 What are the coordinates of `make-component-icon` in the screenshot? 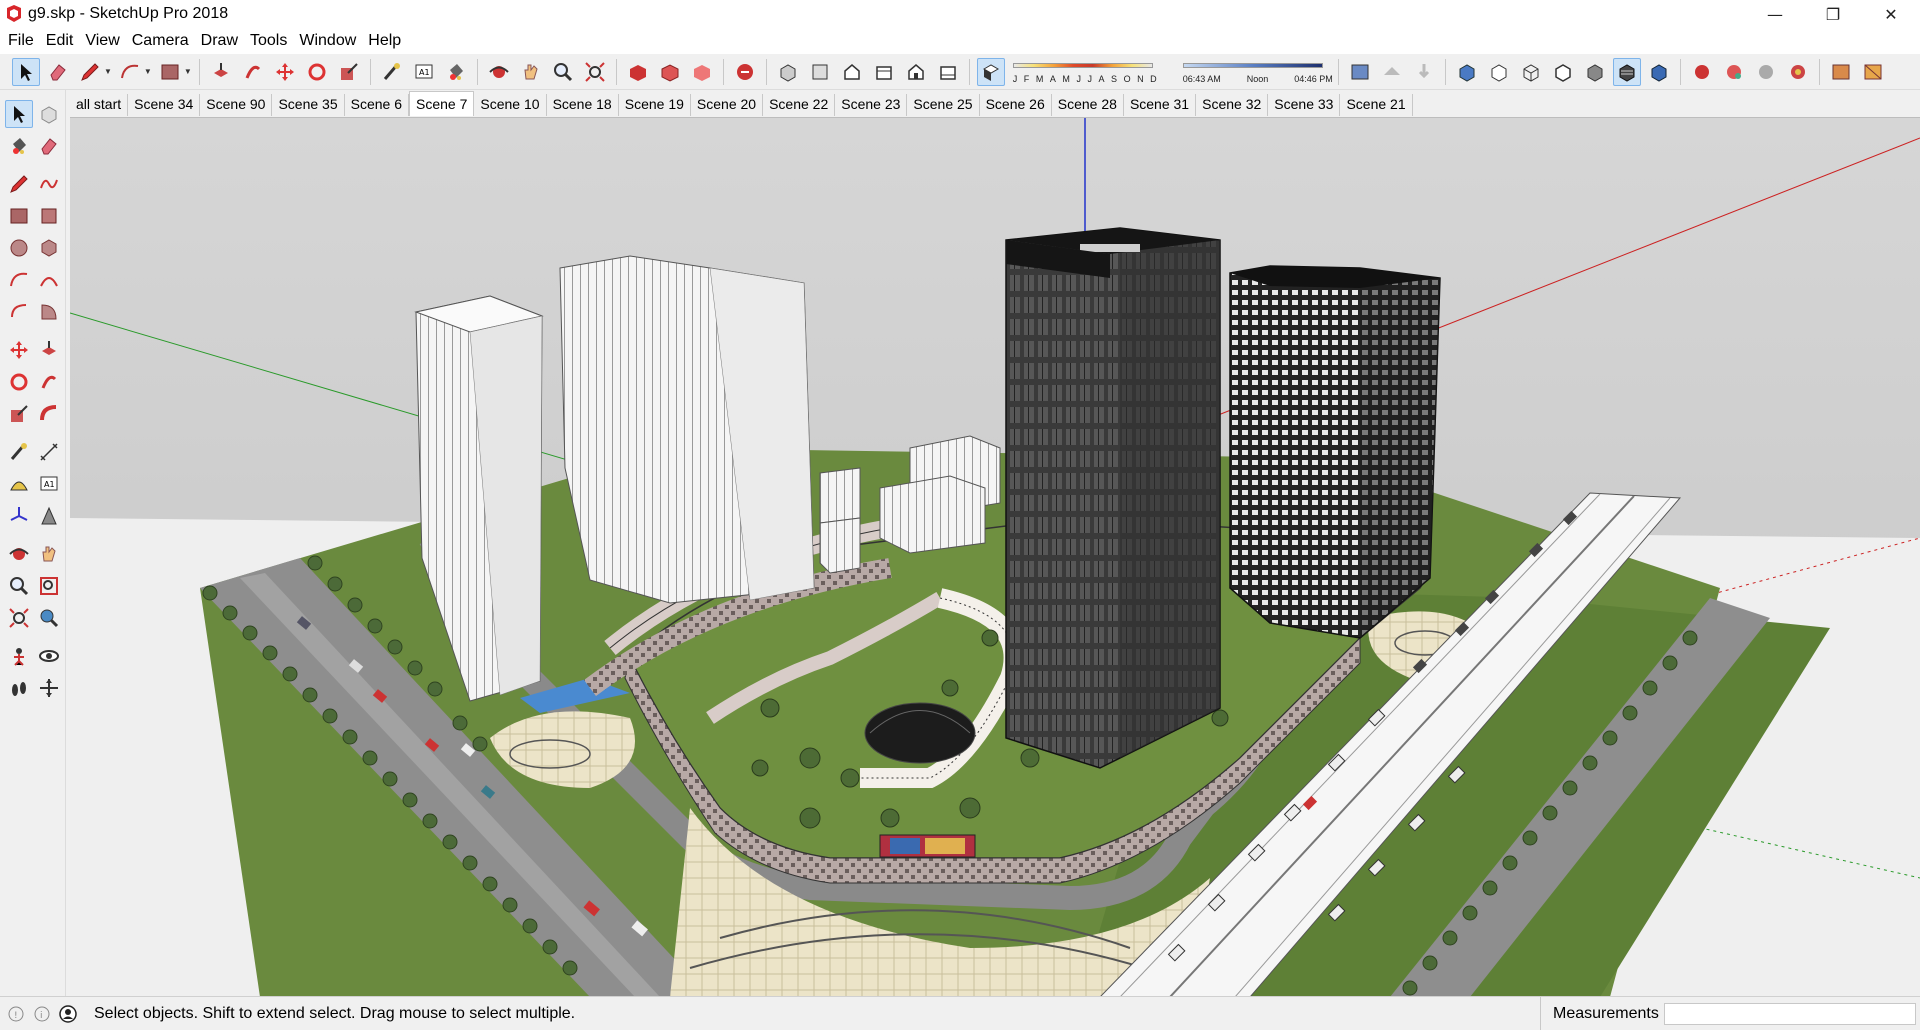 It's located at (49, 114).